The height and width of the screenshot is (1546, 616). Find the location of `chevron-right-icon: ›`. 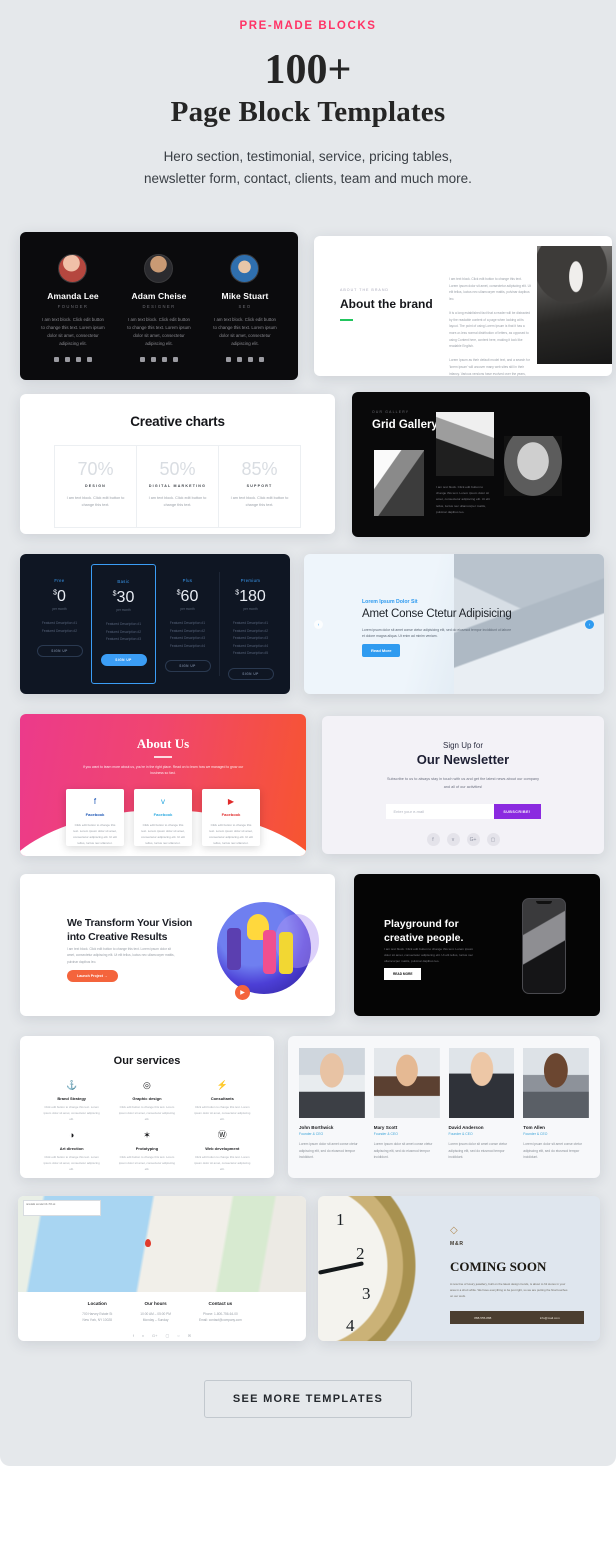

chevron-right-icon: › is located at coordinates (589, 624).